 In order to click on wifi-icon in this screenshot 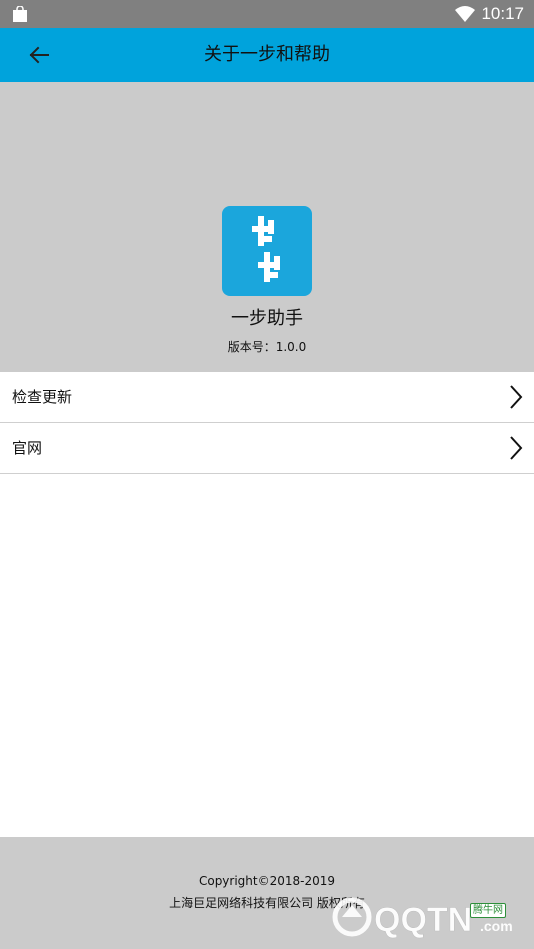, I will do `click(465, 14)`.